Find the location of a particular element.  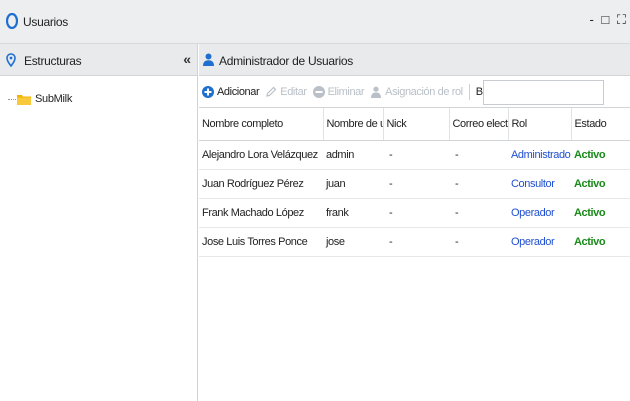

assign-role-button: Asignación de rol is located at coordinates (416, 92).